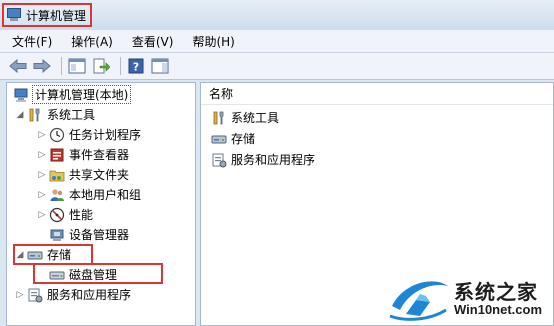  Describe the element at coordinates (277, 41) in the screenshot. I see `menu-bar: 文件(F) 操作(A) 查看(V) 帮助(H)` at that location.